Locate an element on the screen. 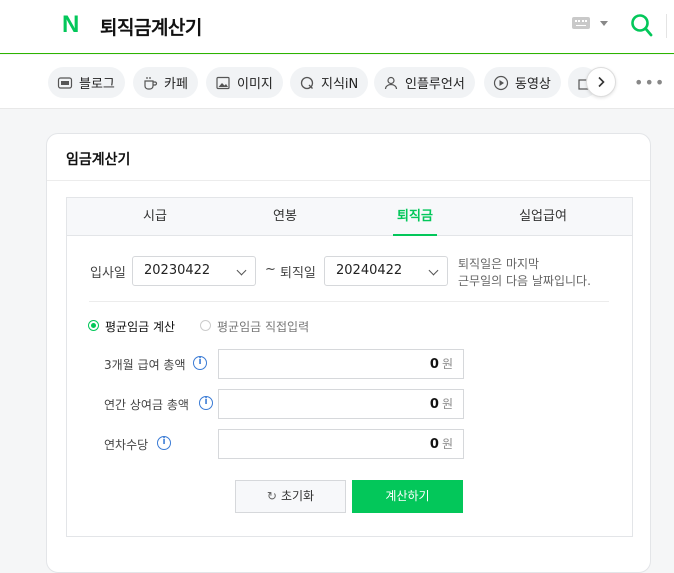 The height and width of the screenshot is (573, 674). tab-video: 동영상 is located at coordinates (522, 82).